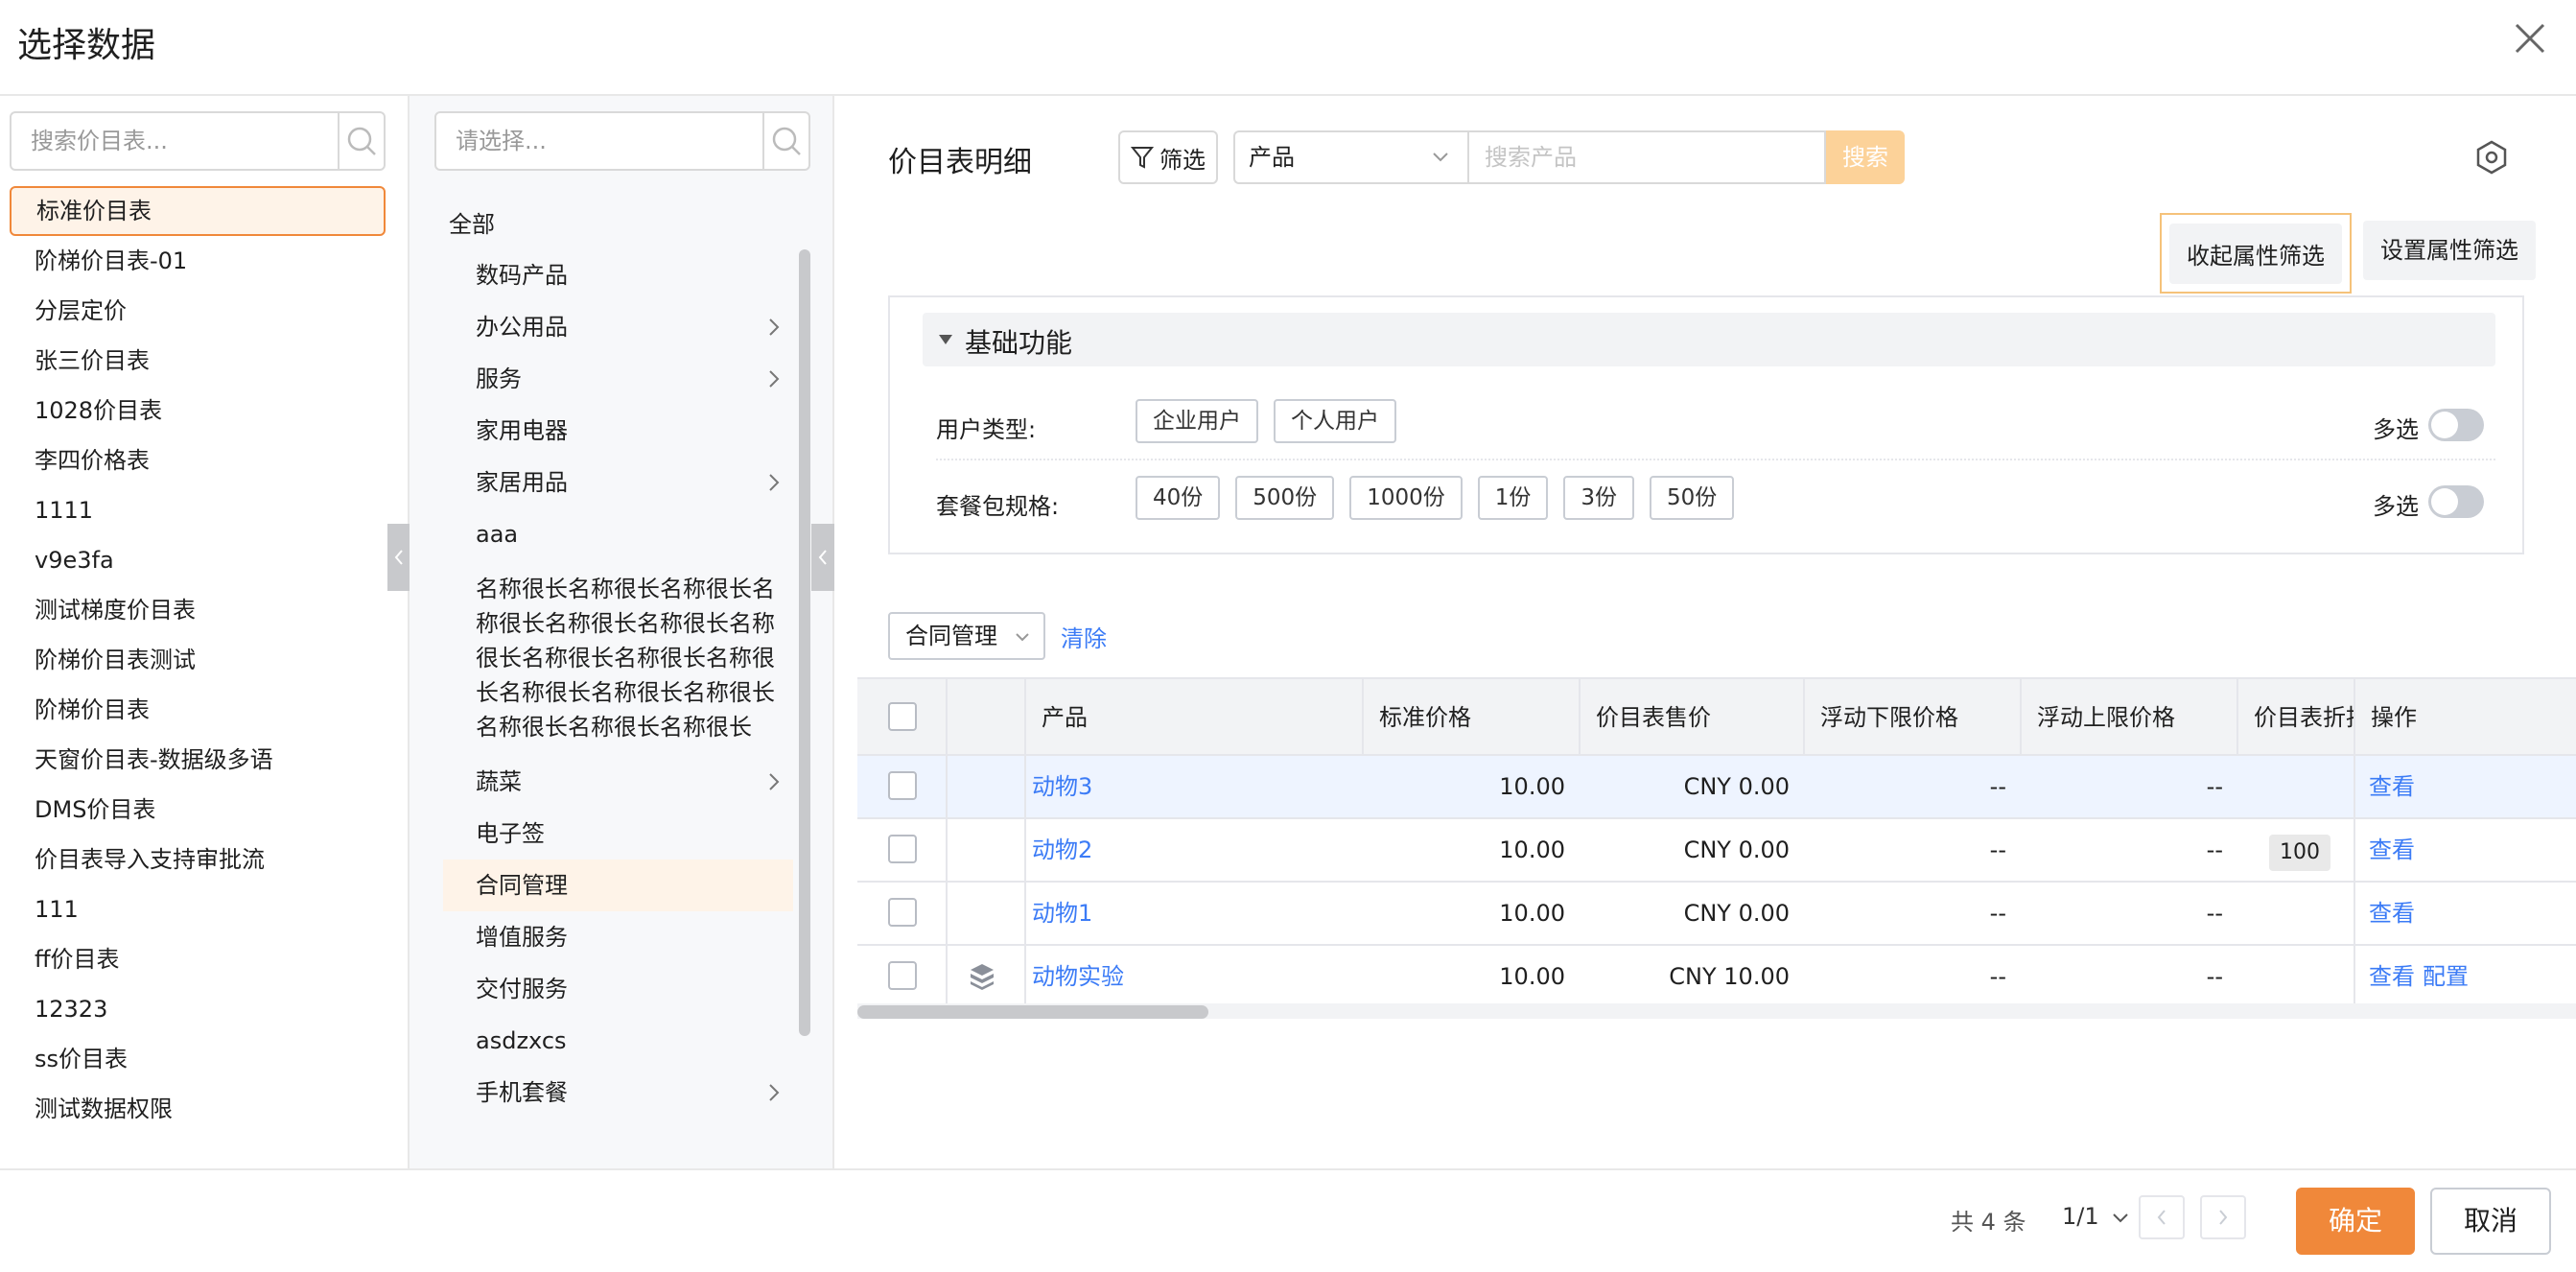 Image resolution: width=2576 pixels, height=1272 pixels. Describe the element at coordinates (198, 660) in the screenshot. I see `price-list-item: 阶梯价目表测试` at that location.